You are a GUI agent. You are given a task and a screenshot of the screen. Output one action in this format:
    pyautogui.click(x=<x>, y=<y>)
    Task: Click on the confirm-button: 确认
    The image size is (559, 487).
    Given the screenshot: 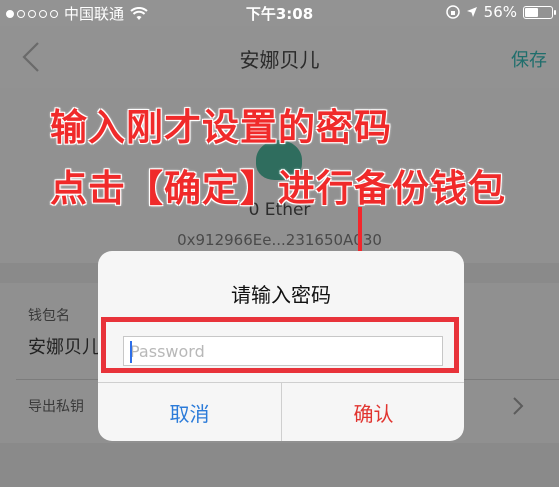 What is the action you would take?
    pyautogui.click(x=373, y=412)
    